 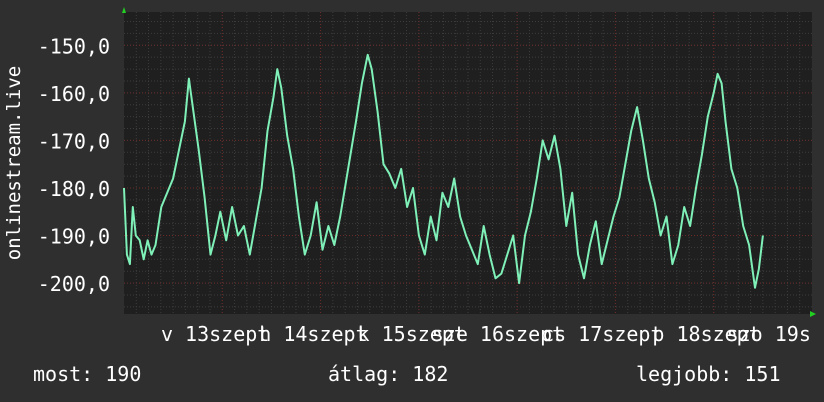 I want to click on y-tick-label: -150,0, so click(x=74, y=46).